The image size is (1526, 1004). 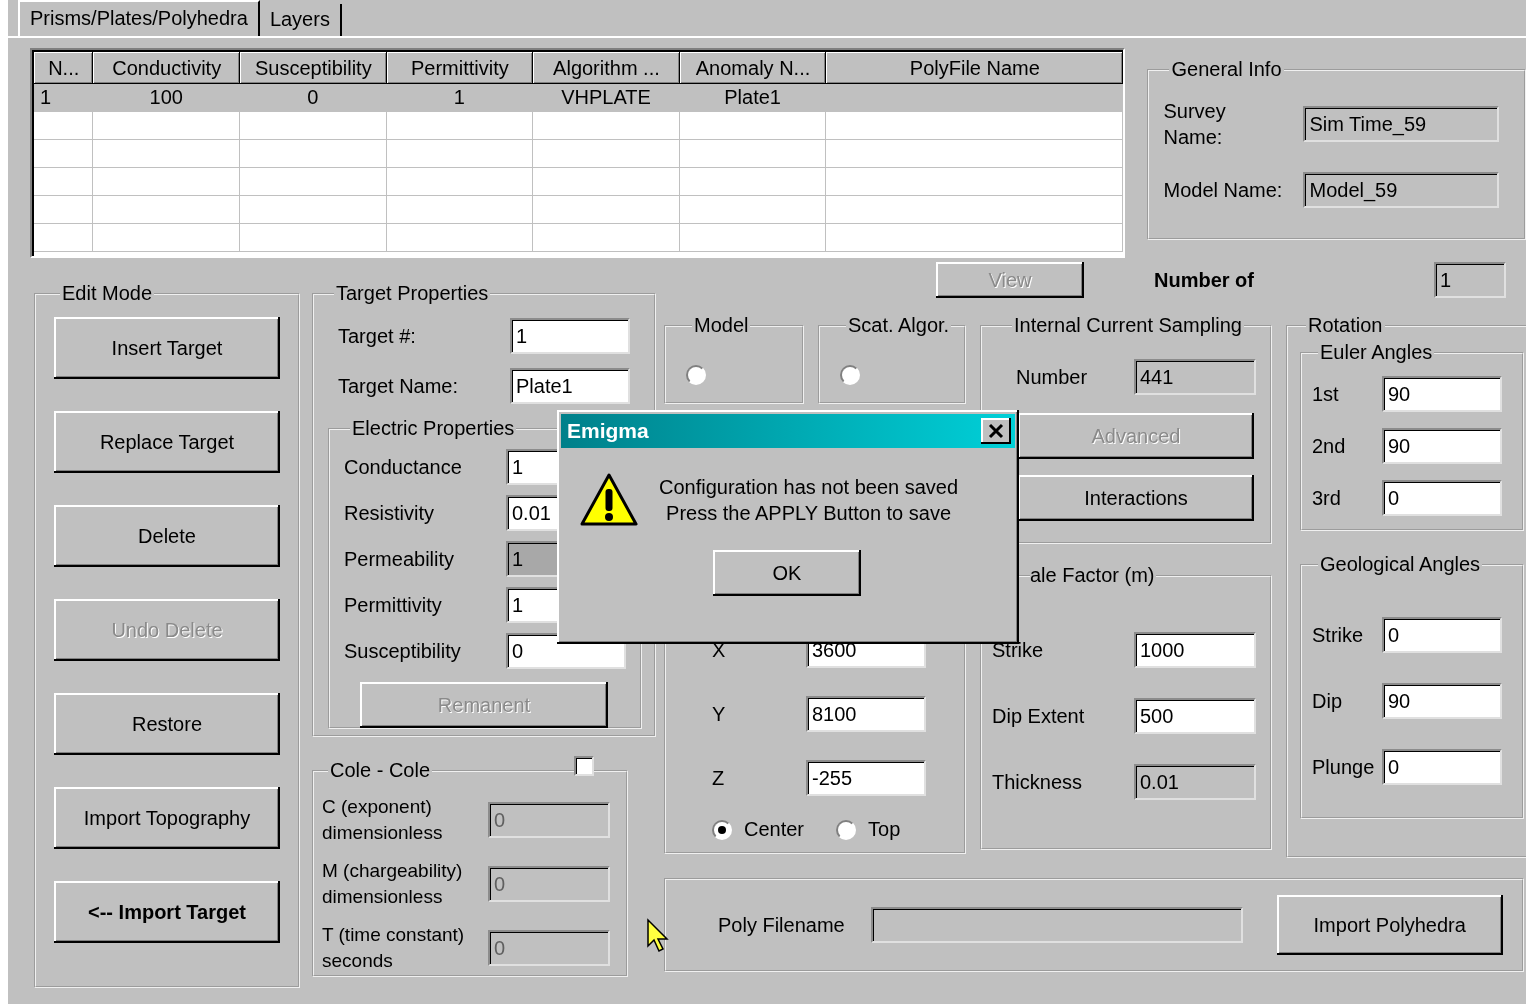 What do you see at coordinates (1195, 377) in the screenshot?
I see `text-field: 441` at bounding box center [1195, 377].